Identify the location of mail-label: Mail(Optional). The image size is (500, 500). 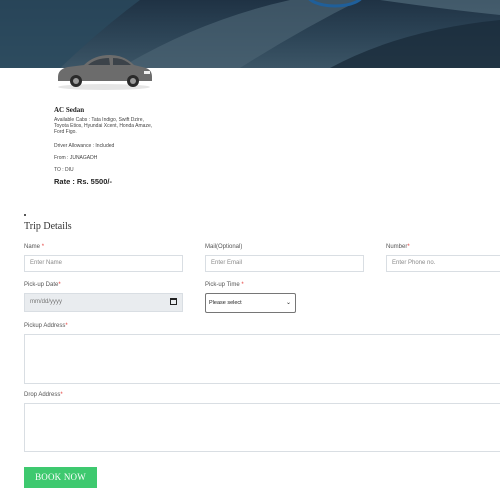
(224, 247).